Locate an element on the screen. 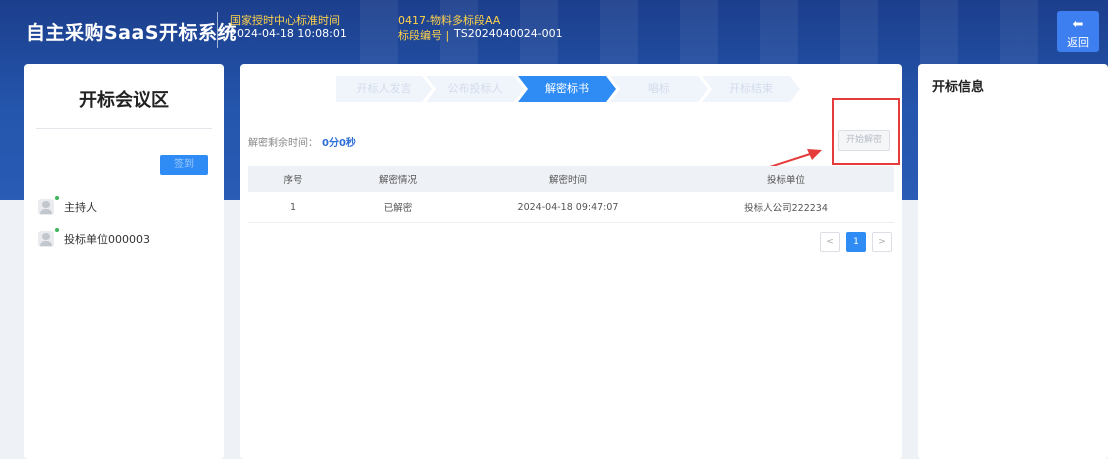  sign-in-button: 签到 is located at coordinates (184, 165).